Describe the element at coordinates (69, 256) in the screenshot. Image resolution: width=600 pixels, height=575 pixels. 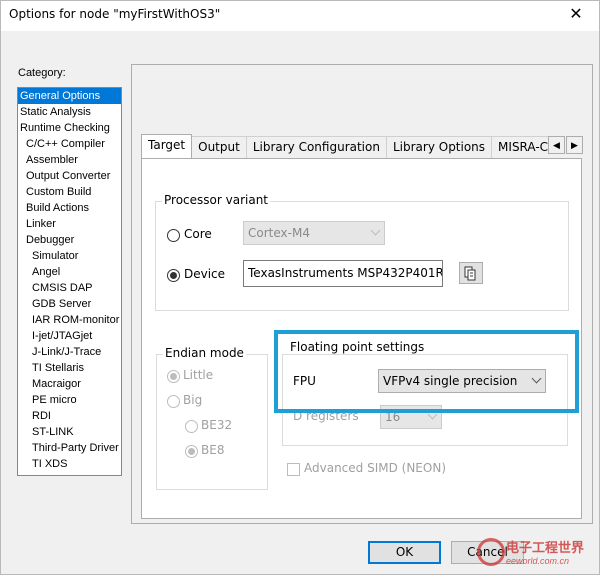
I see `category-item: Simulator` at that location.